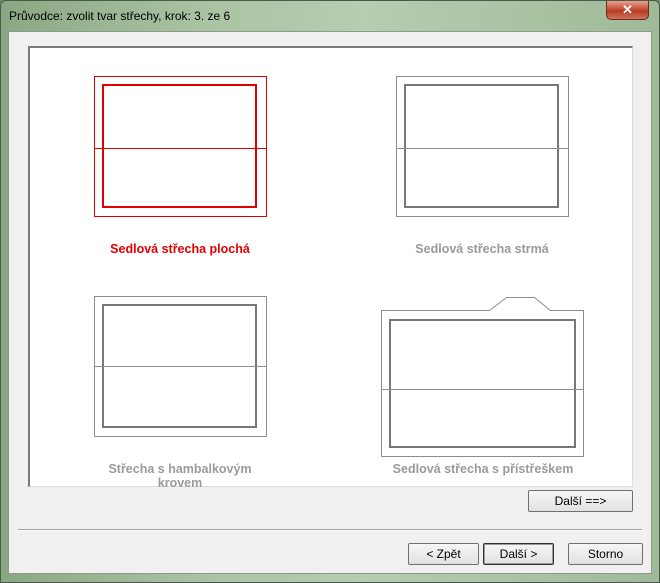  I want to click on option-gable-roof-with-canopy: Sedlová střecha s přístřeškem, so click(483, 382).